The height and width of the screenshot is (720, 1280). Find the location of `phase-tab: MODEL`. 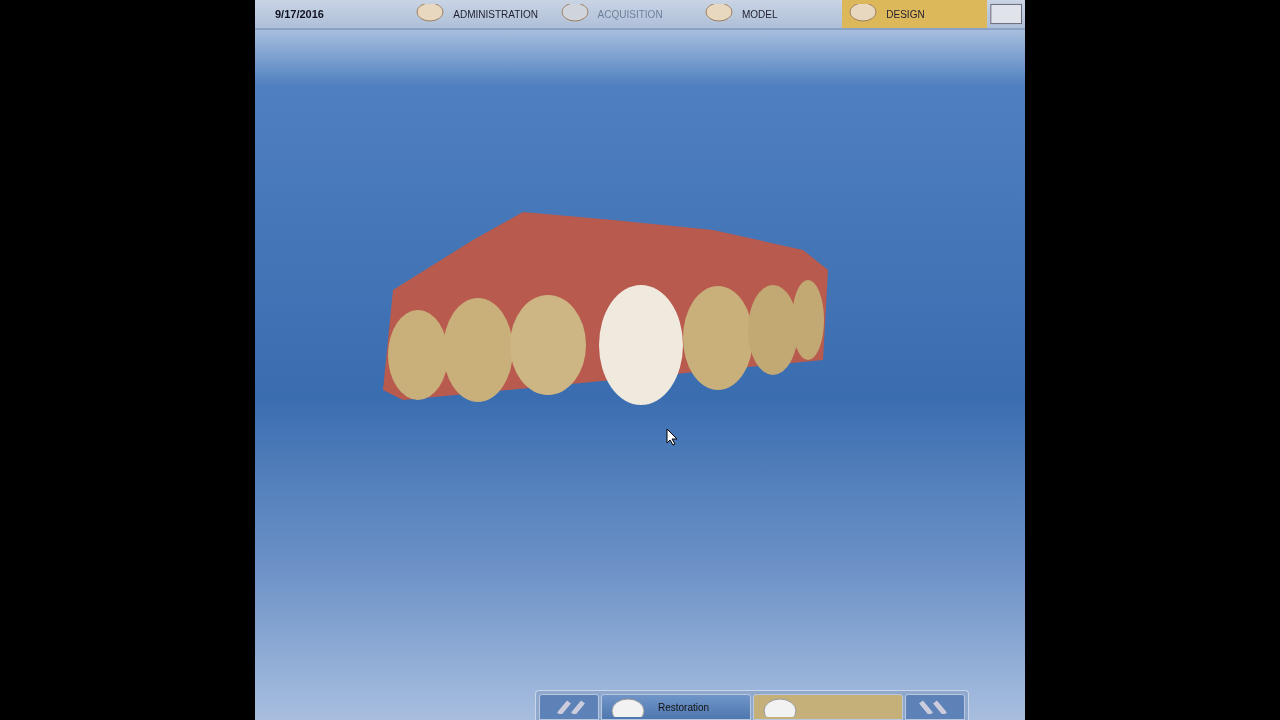

phase-tab: MODEL is located at coordinates (770, 14).